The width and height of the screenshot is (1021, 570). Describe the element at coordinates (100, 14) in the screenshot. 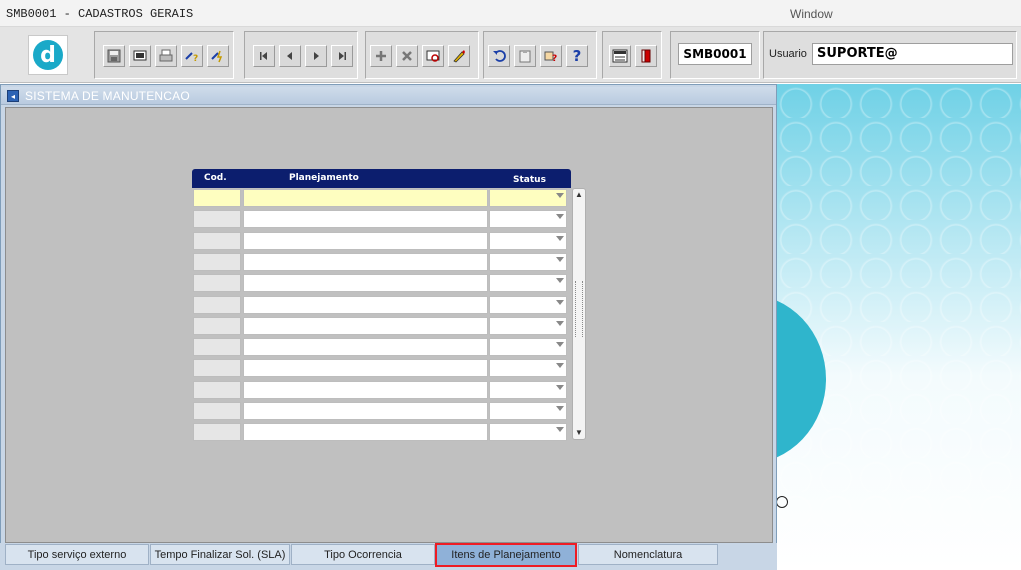

I see `window-title: SMB0001 - CADASTROS GERAIS` at that location.